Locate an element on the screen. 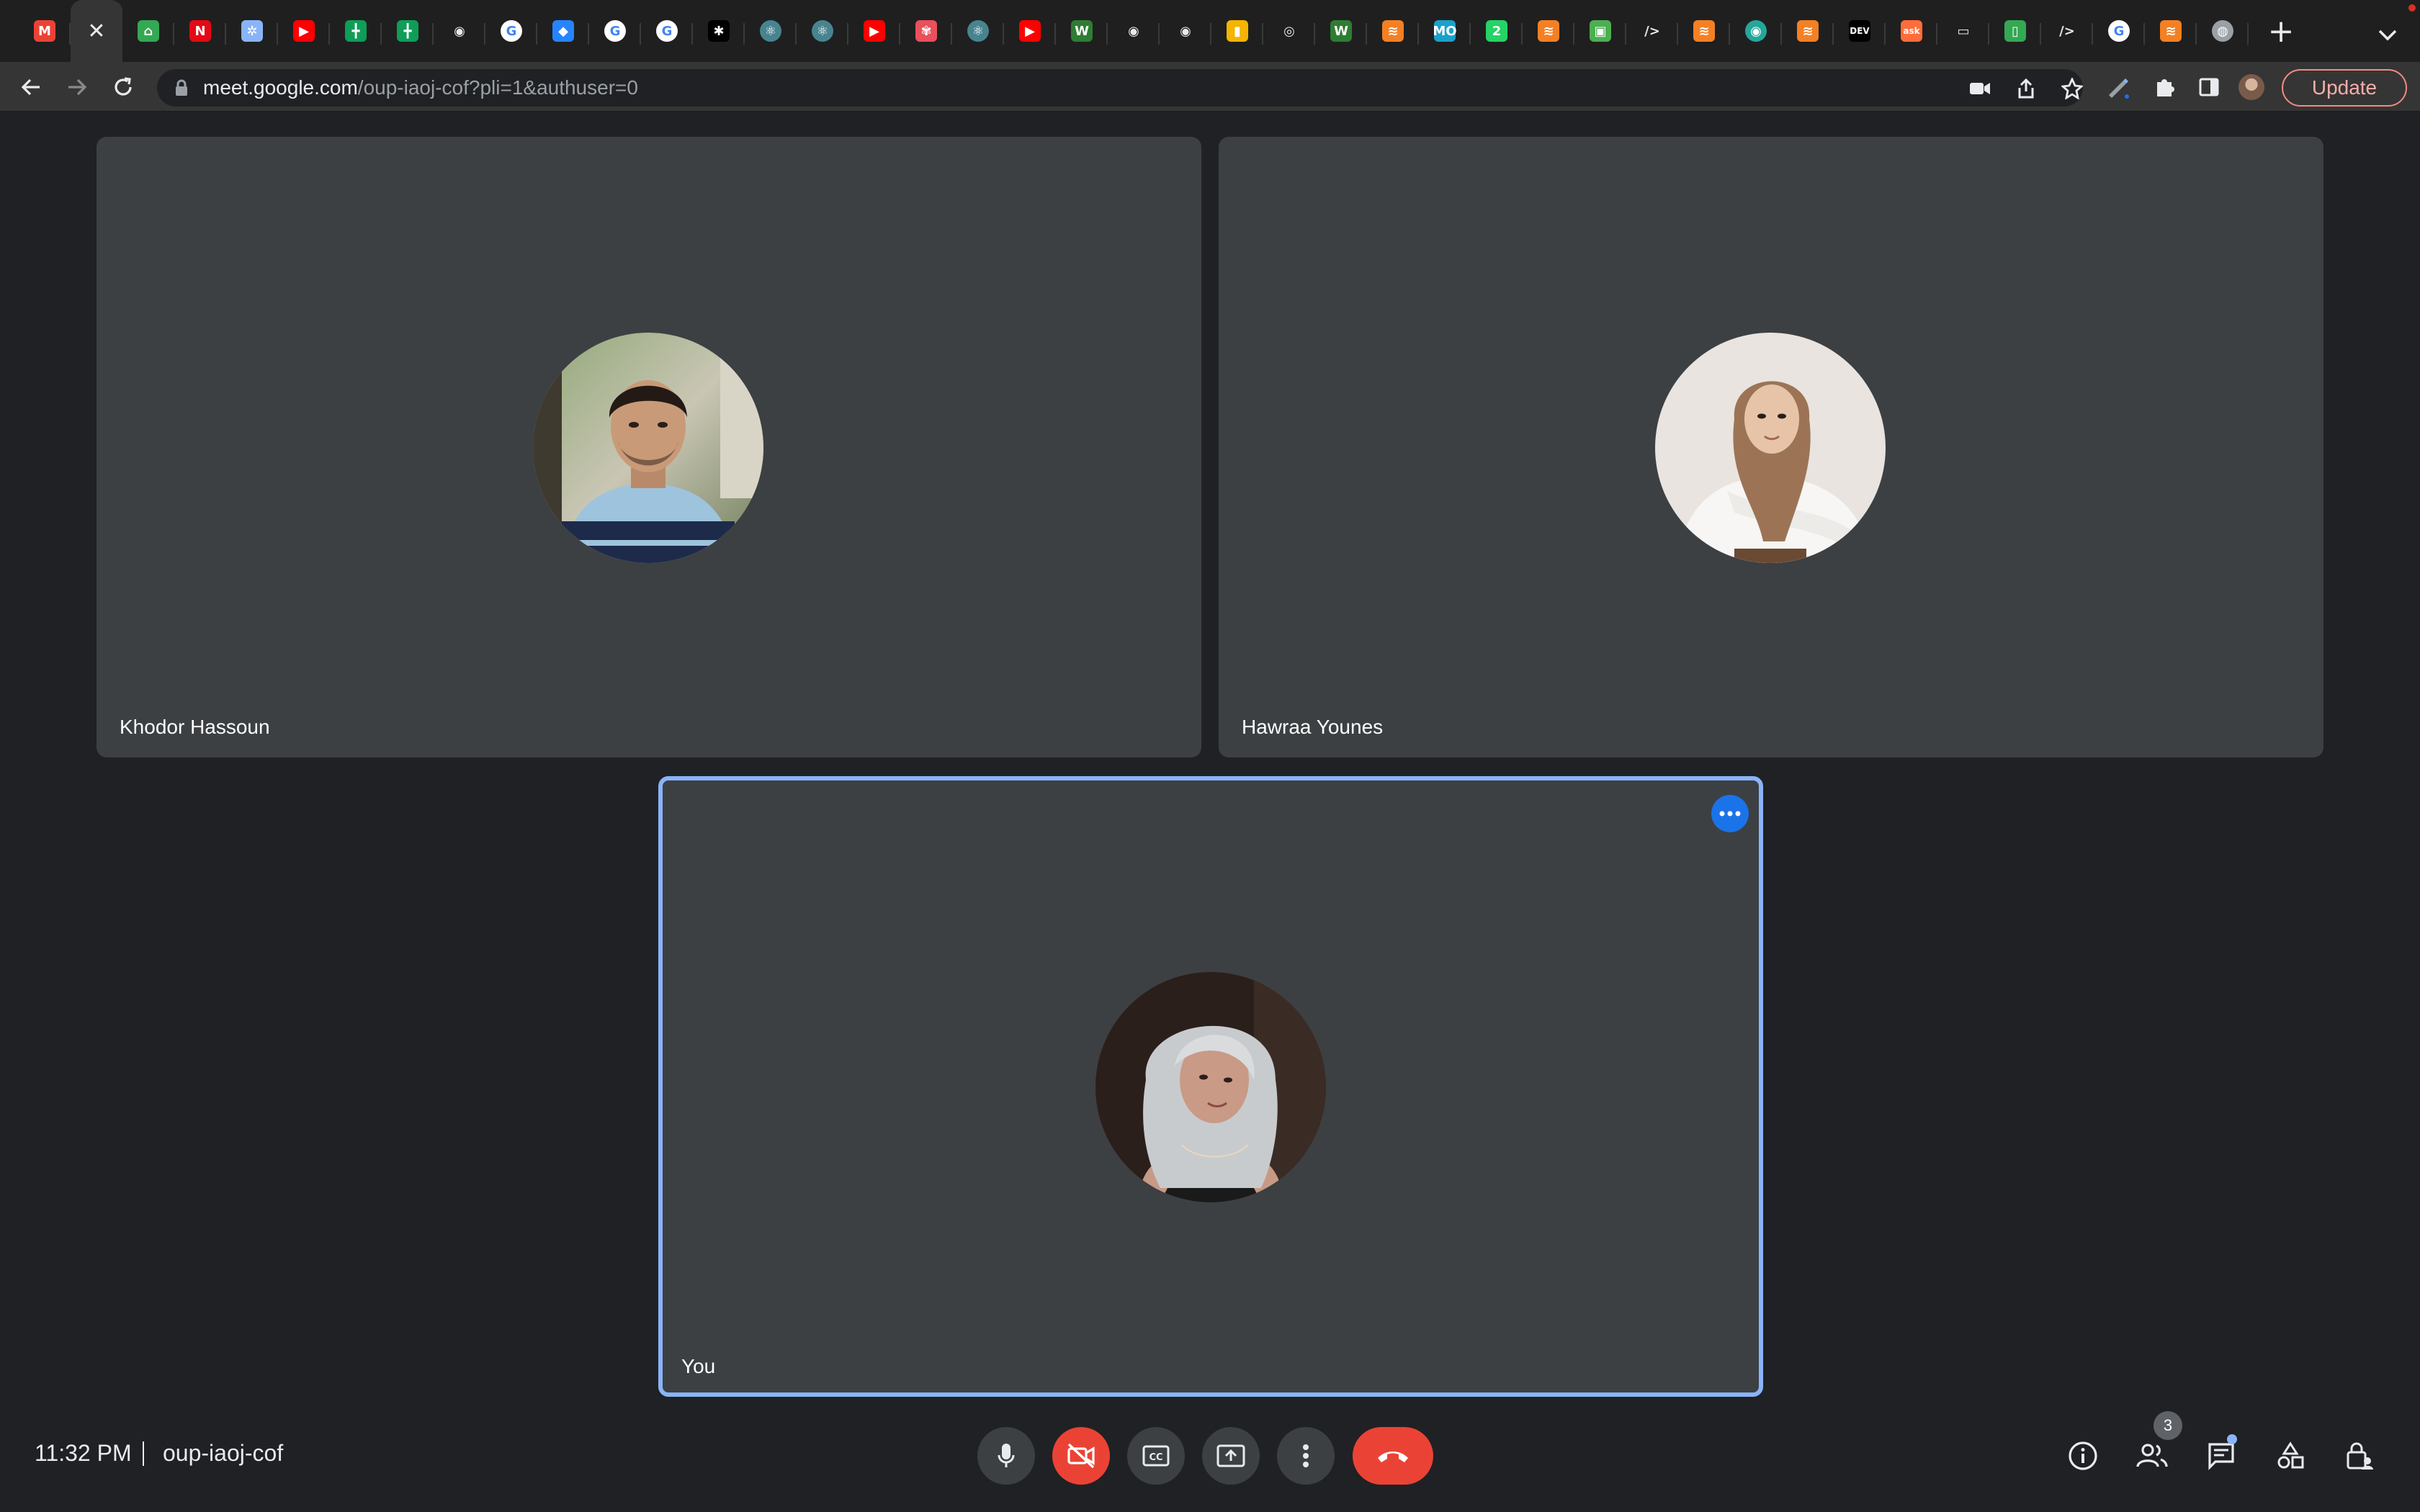  participant-name: Khodor Hassoun is located at coordinates (195, 727).